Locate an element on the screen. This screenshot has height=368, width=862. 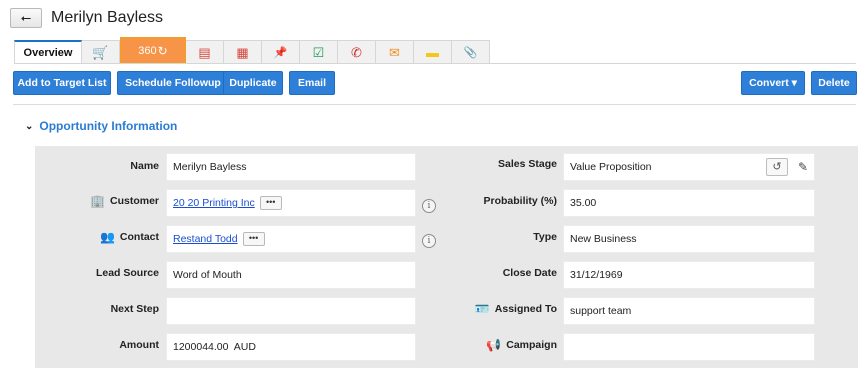
section-header: ⌄ Opportunity Information is located at coordinates (101, 126).